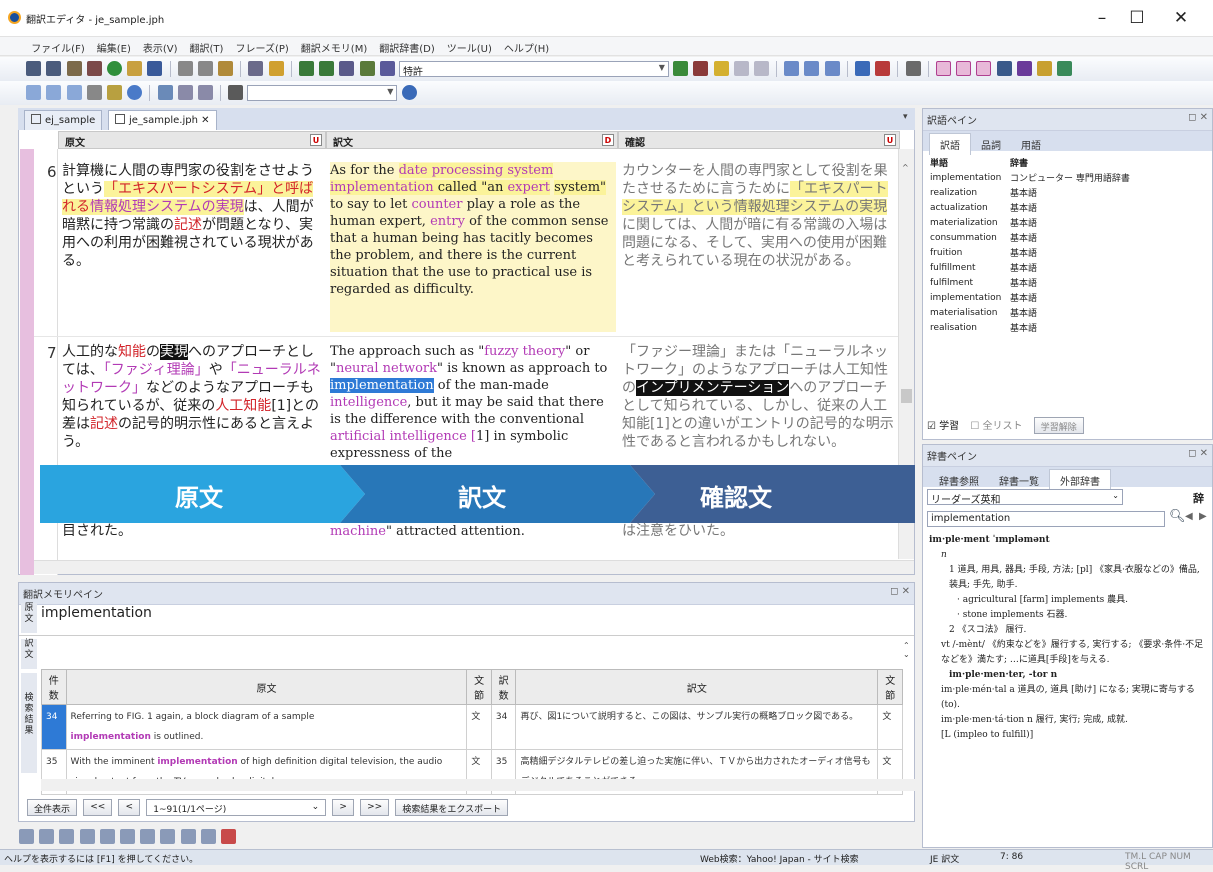 This screenshot has height=872, width=1213. I want to click on folder-icon, so click(135, 68).